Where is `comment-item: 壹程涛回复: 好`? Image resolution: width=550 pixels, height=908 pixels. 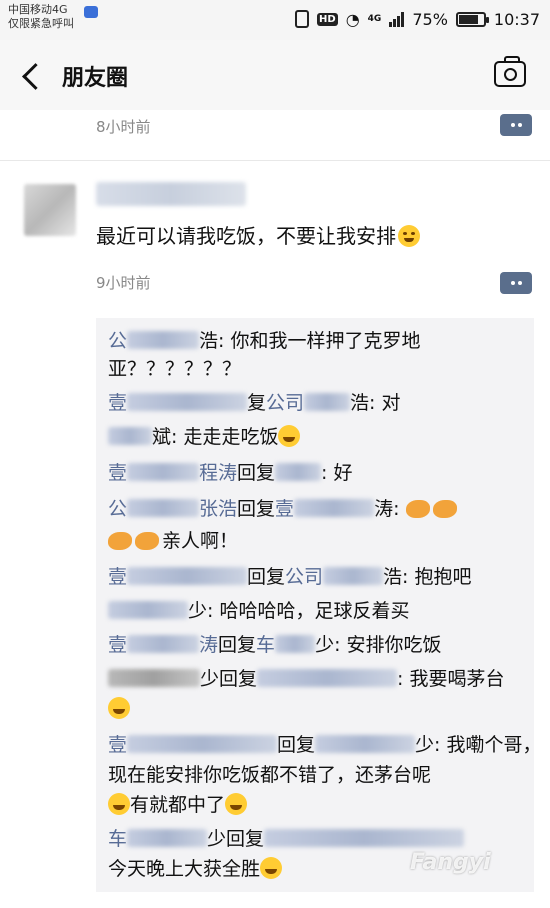 comment-item: 壹程涛回复: 好 is located at coordinates (230, 473).